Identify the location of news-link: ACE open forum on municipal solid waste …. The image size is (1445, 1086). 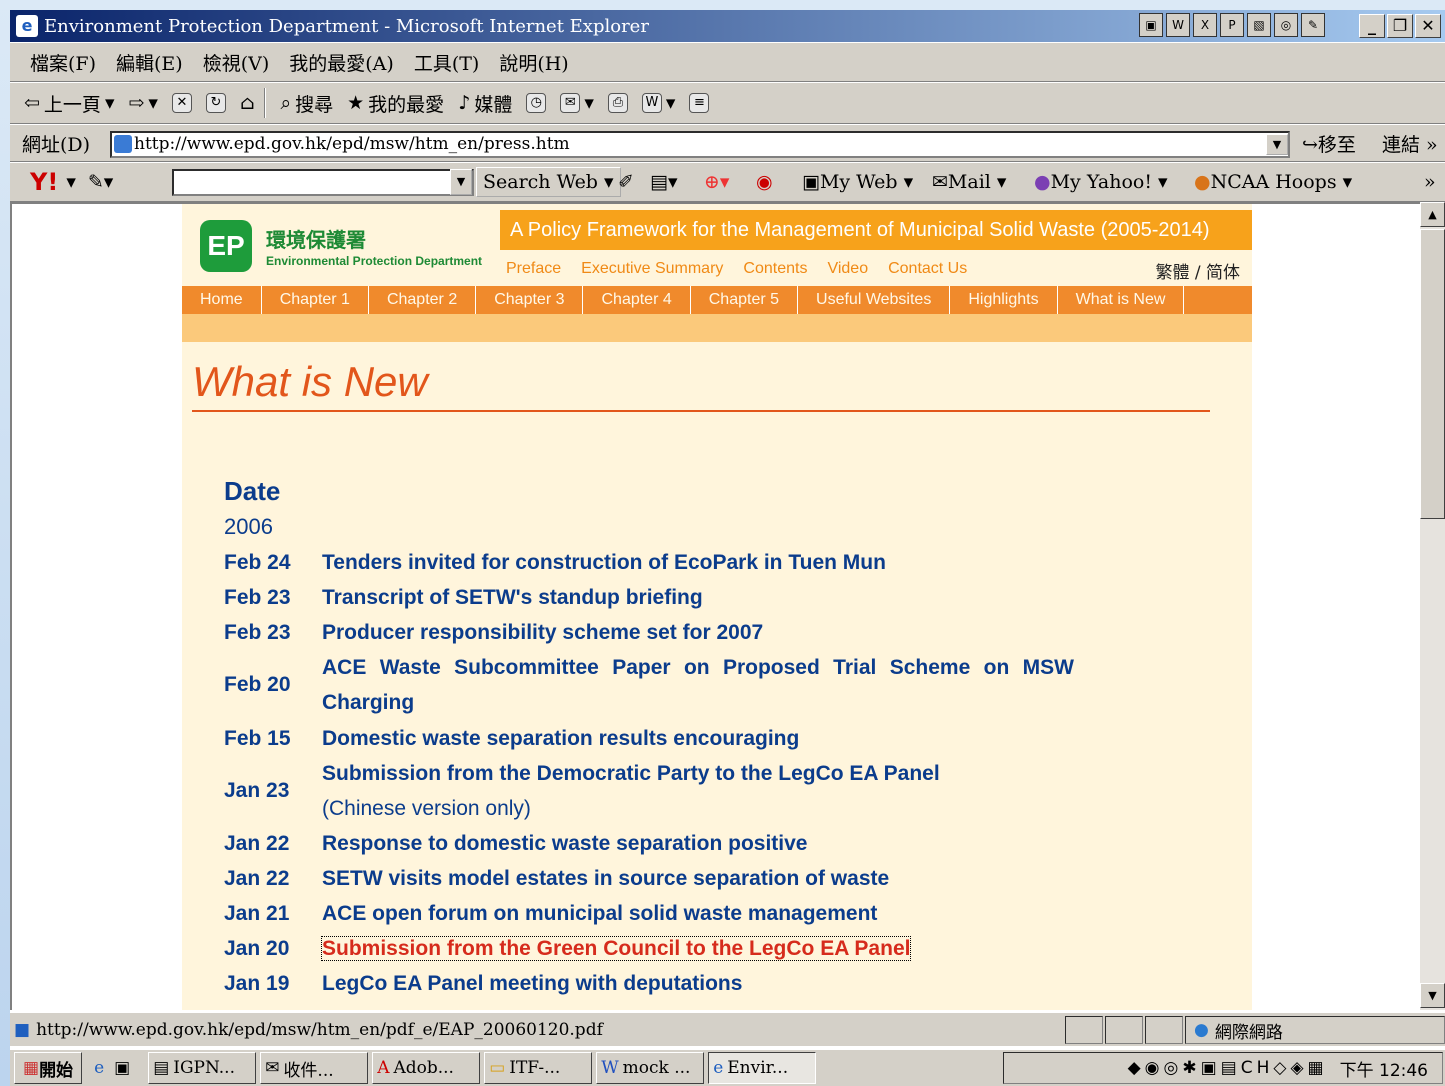
(698, 913).